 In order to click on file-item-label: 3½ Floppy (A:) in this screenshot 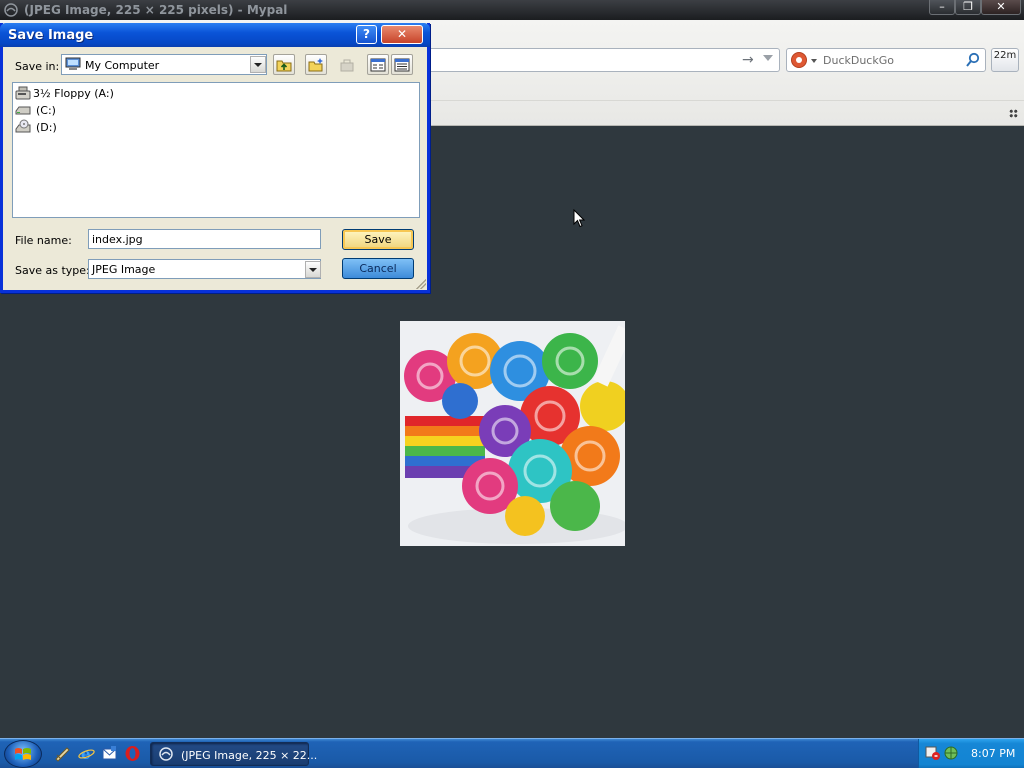, I will do `click(73, 93)`.